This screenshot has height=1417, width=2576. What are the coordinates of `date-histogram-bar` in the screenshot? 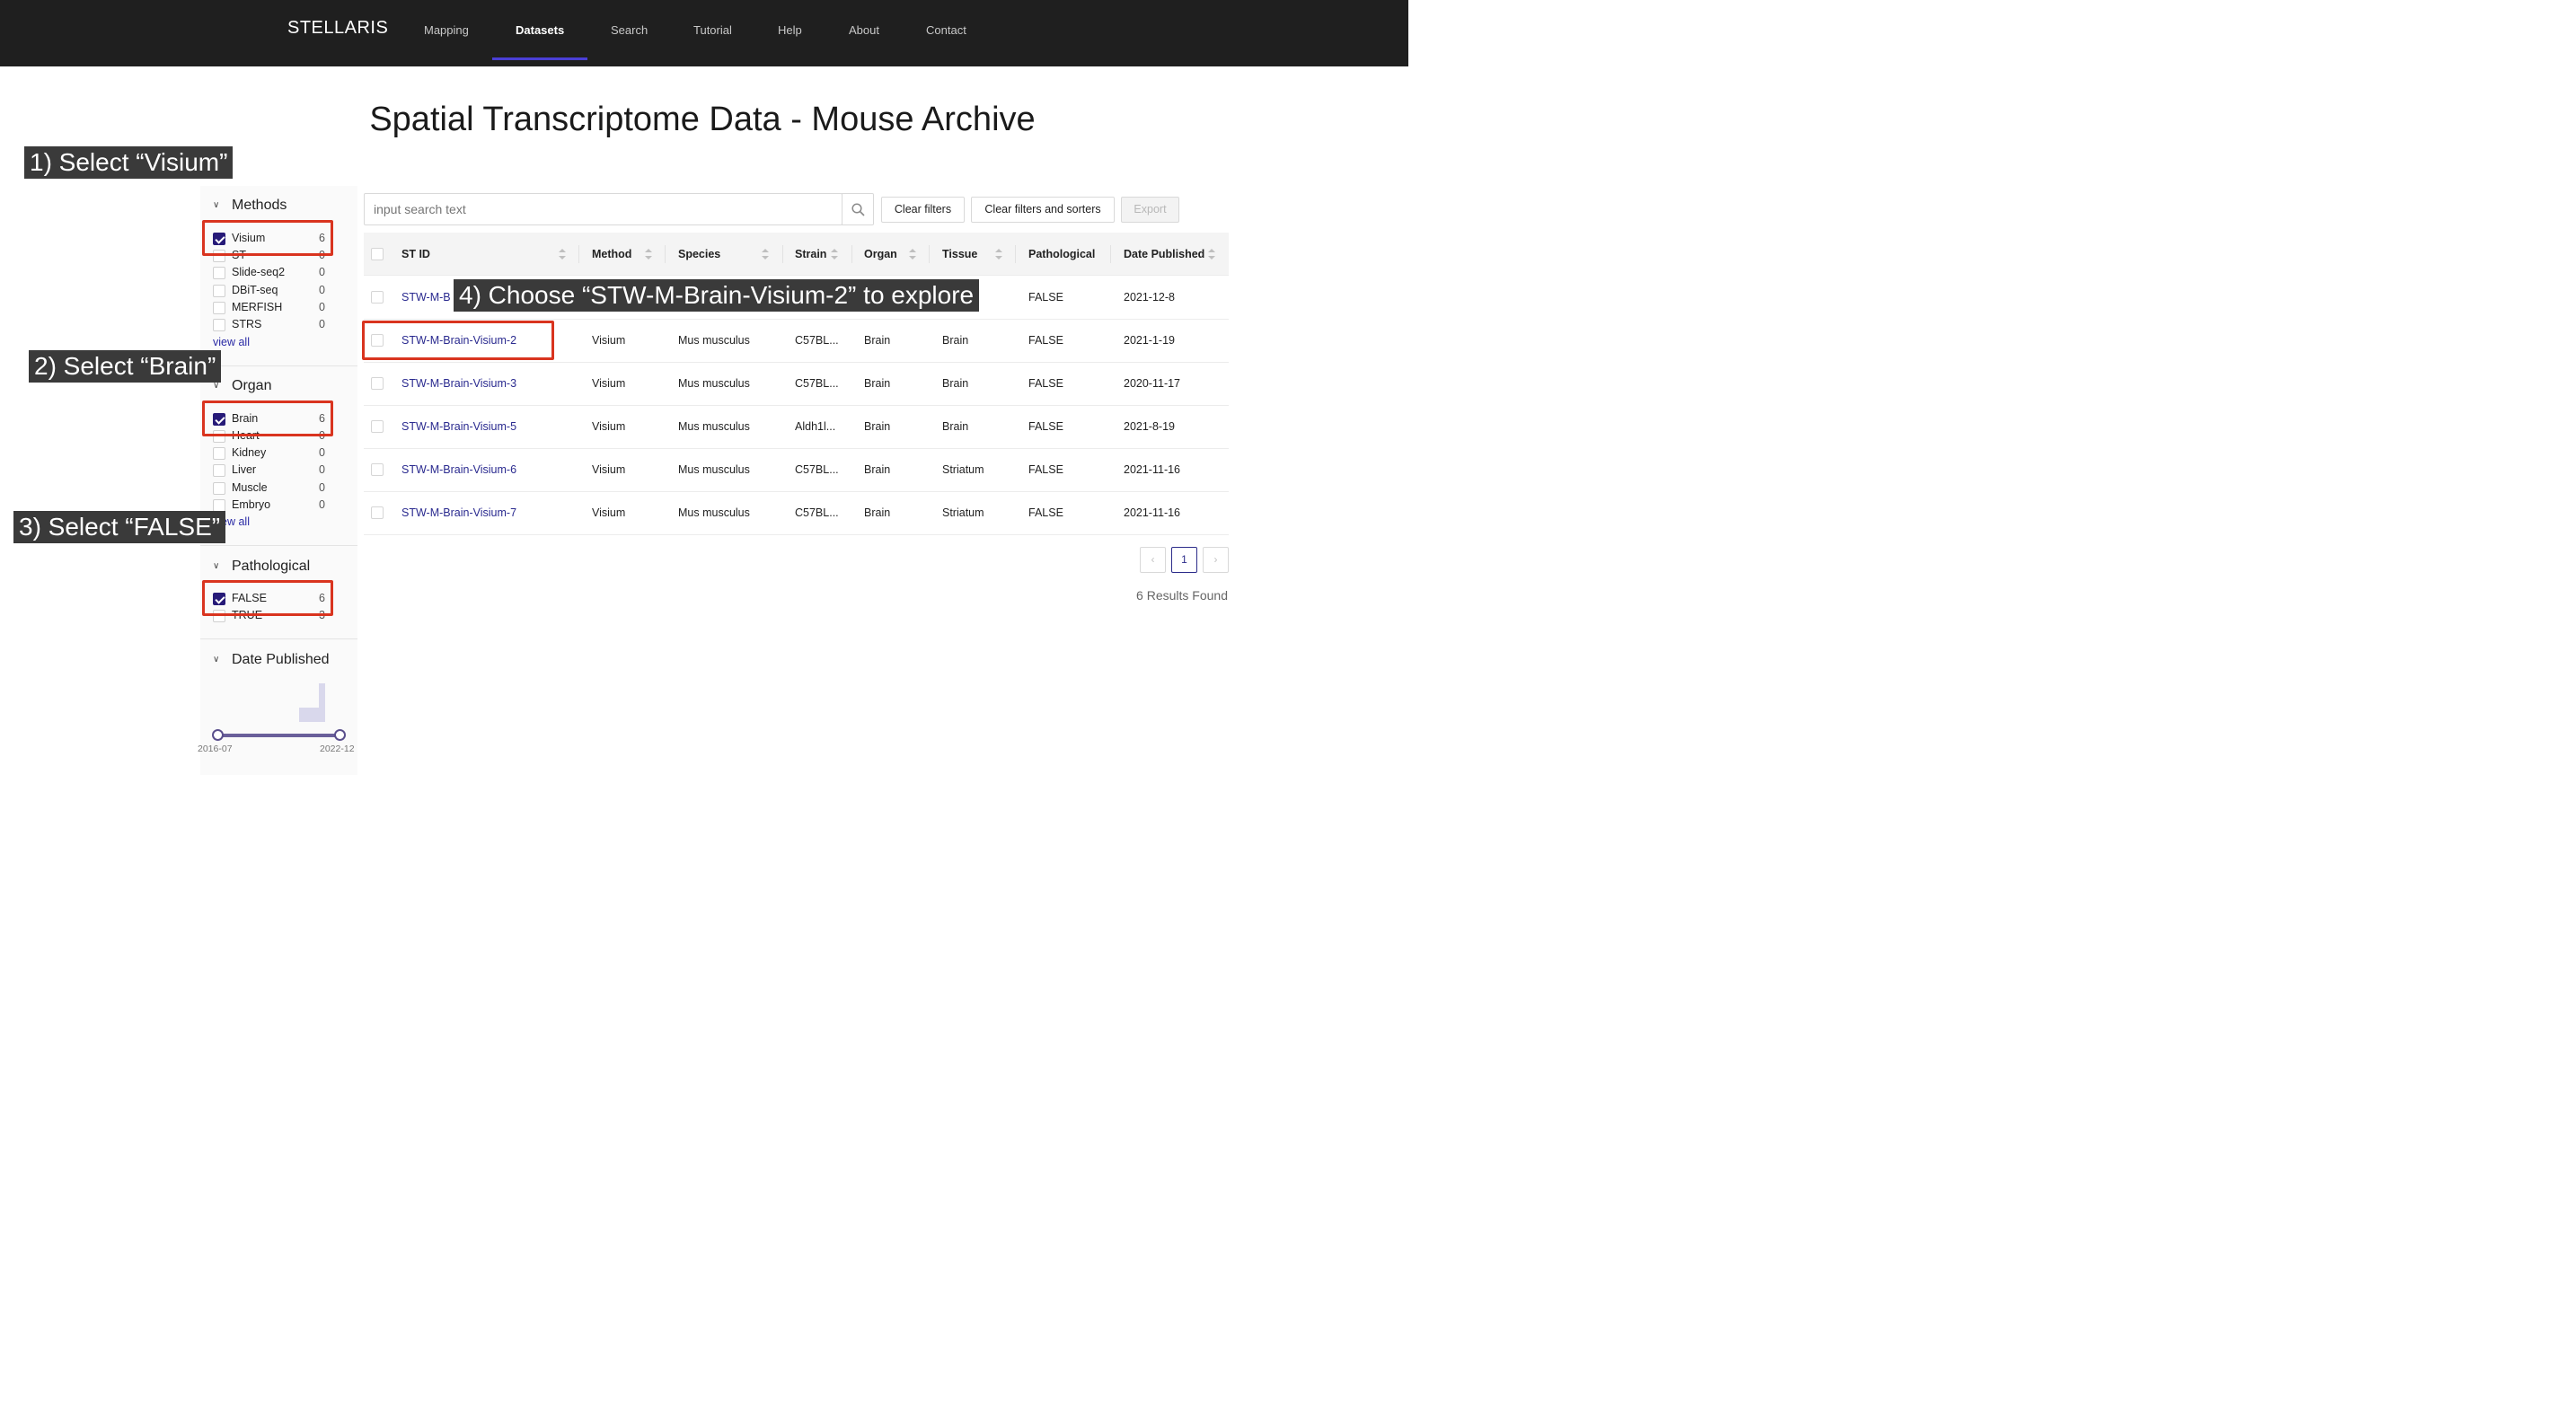 It's located at (322, 702).